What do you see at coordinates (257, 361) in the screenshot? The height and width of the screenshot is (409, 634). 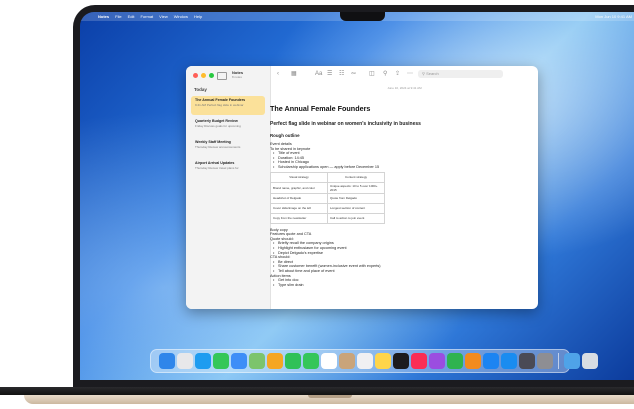 I see `maps-icon` at bounding box center [257, 361].